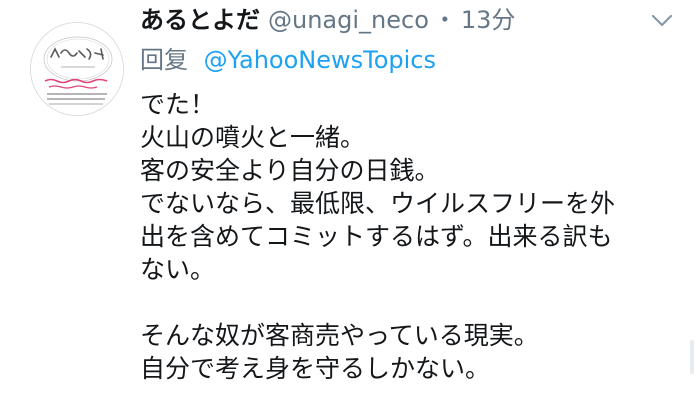  Describe the element at coordinates (320, 60) in the screenshot. I see `reply-mention-link: @YahooNewsTopics` at that location.